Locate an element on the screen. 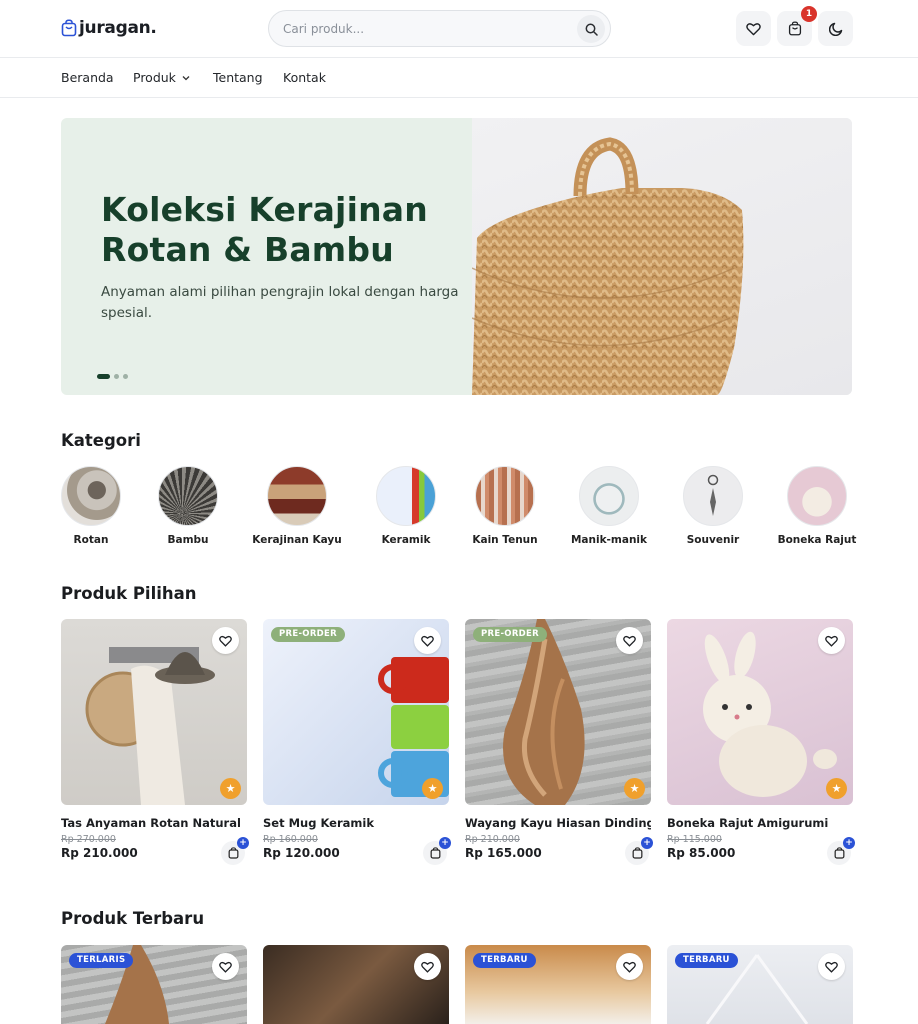 The width and height of the screenshot is (918, 1024). moon-icon is located at coordinates (835, 29).